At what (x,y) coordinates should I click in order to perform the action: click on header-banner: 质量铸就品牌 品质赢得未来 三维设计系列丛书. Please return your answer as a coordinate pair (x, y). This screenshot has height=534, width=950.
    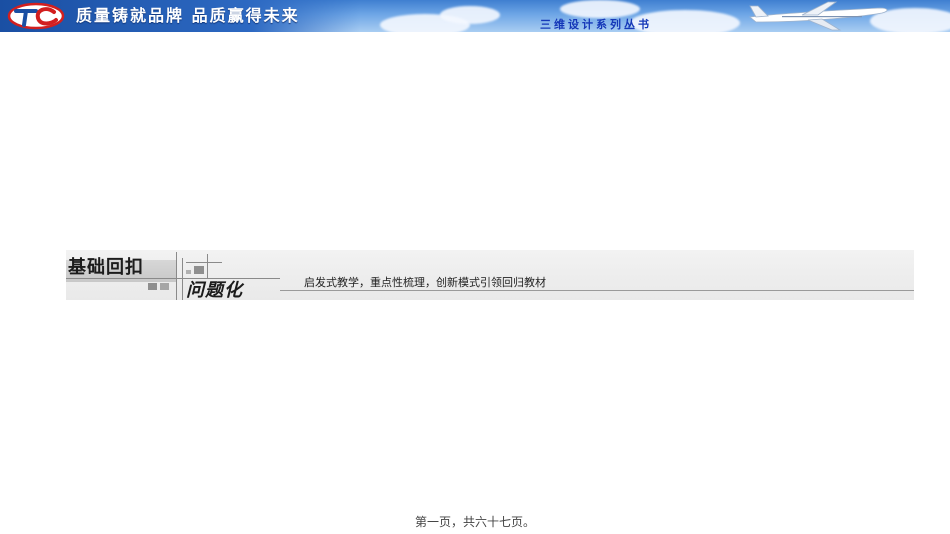
    Looking at the image, I should click on (475, 16).